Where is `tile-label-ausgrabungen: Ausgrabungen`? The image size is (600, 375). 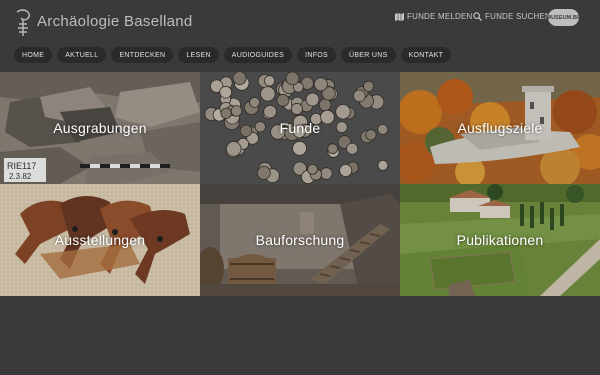 tile-label-ausgrabungen: Ausgrabungen is located at coordinates (100, 128).